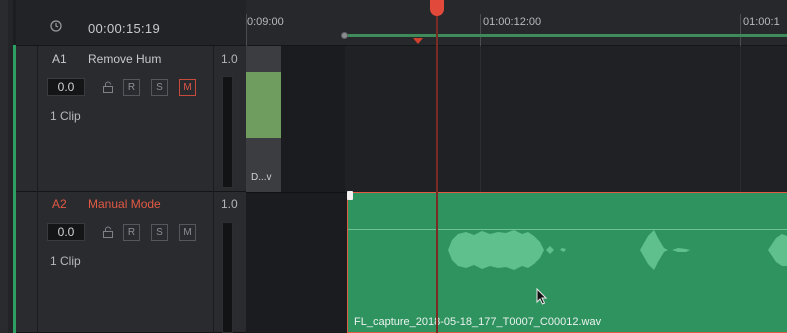  I want to click on clip-fade-handle, so click(350, 195).